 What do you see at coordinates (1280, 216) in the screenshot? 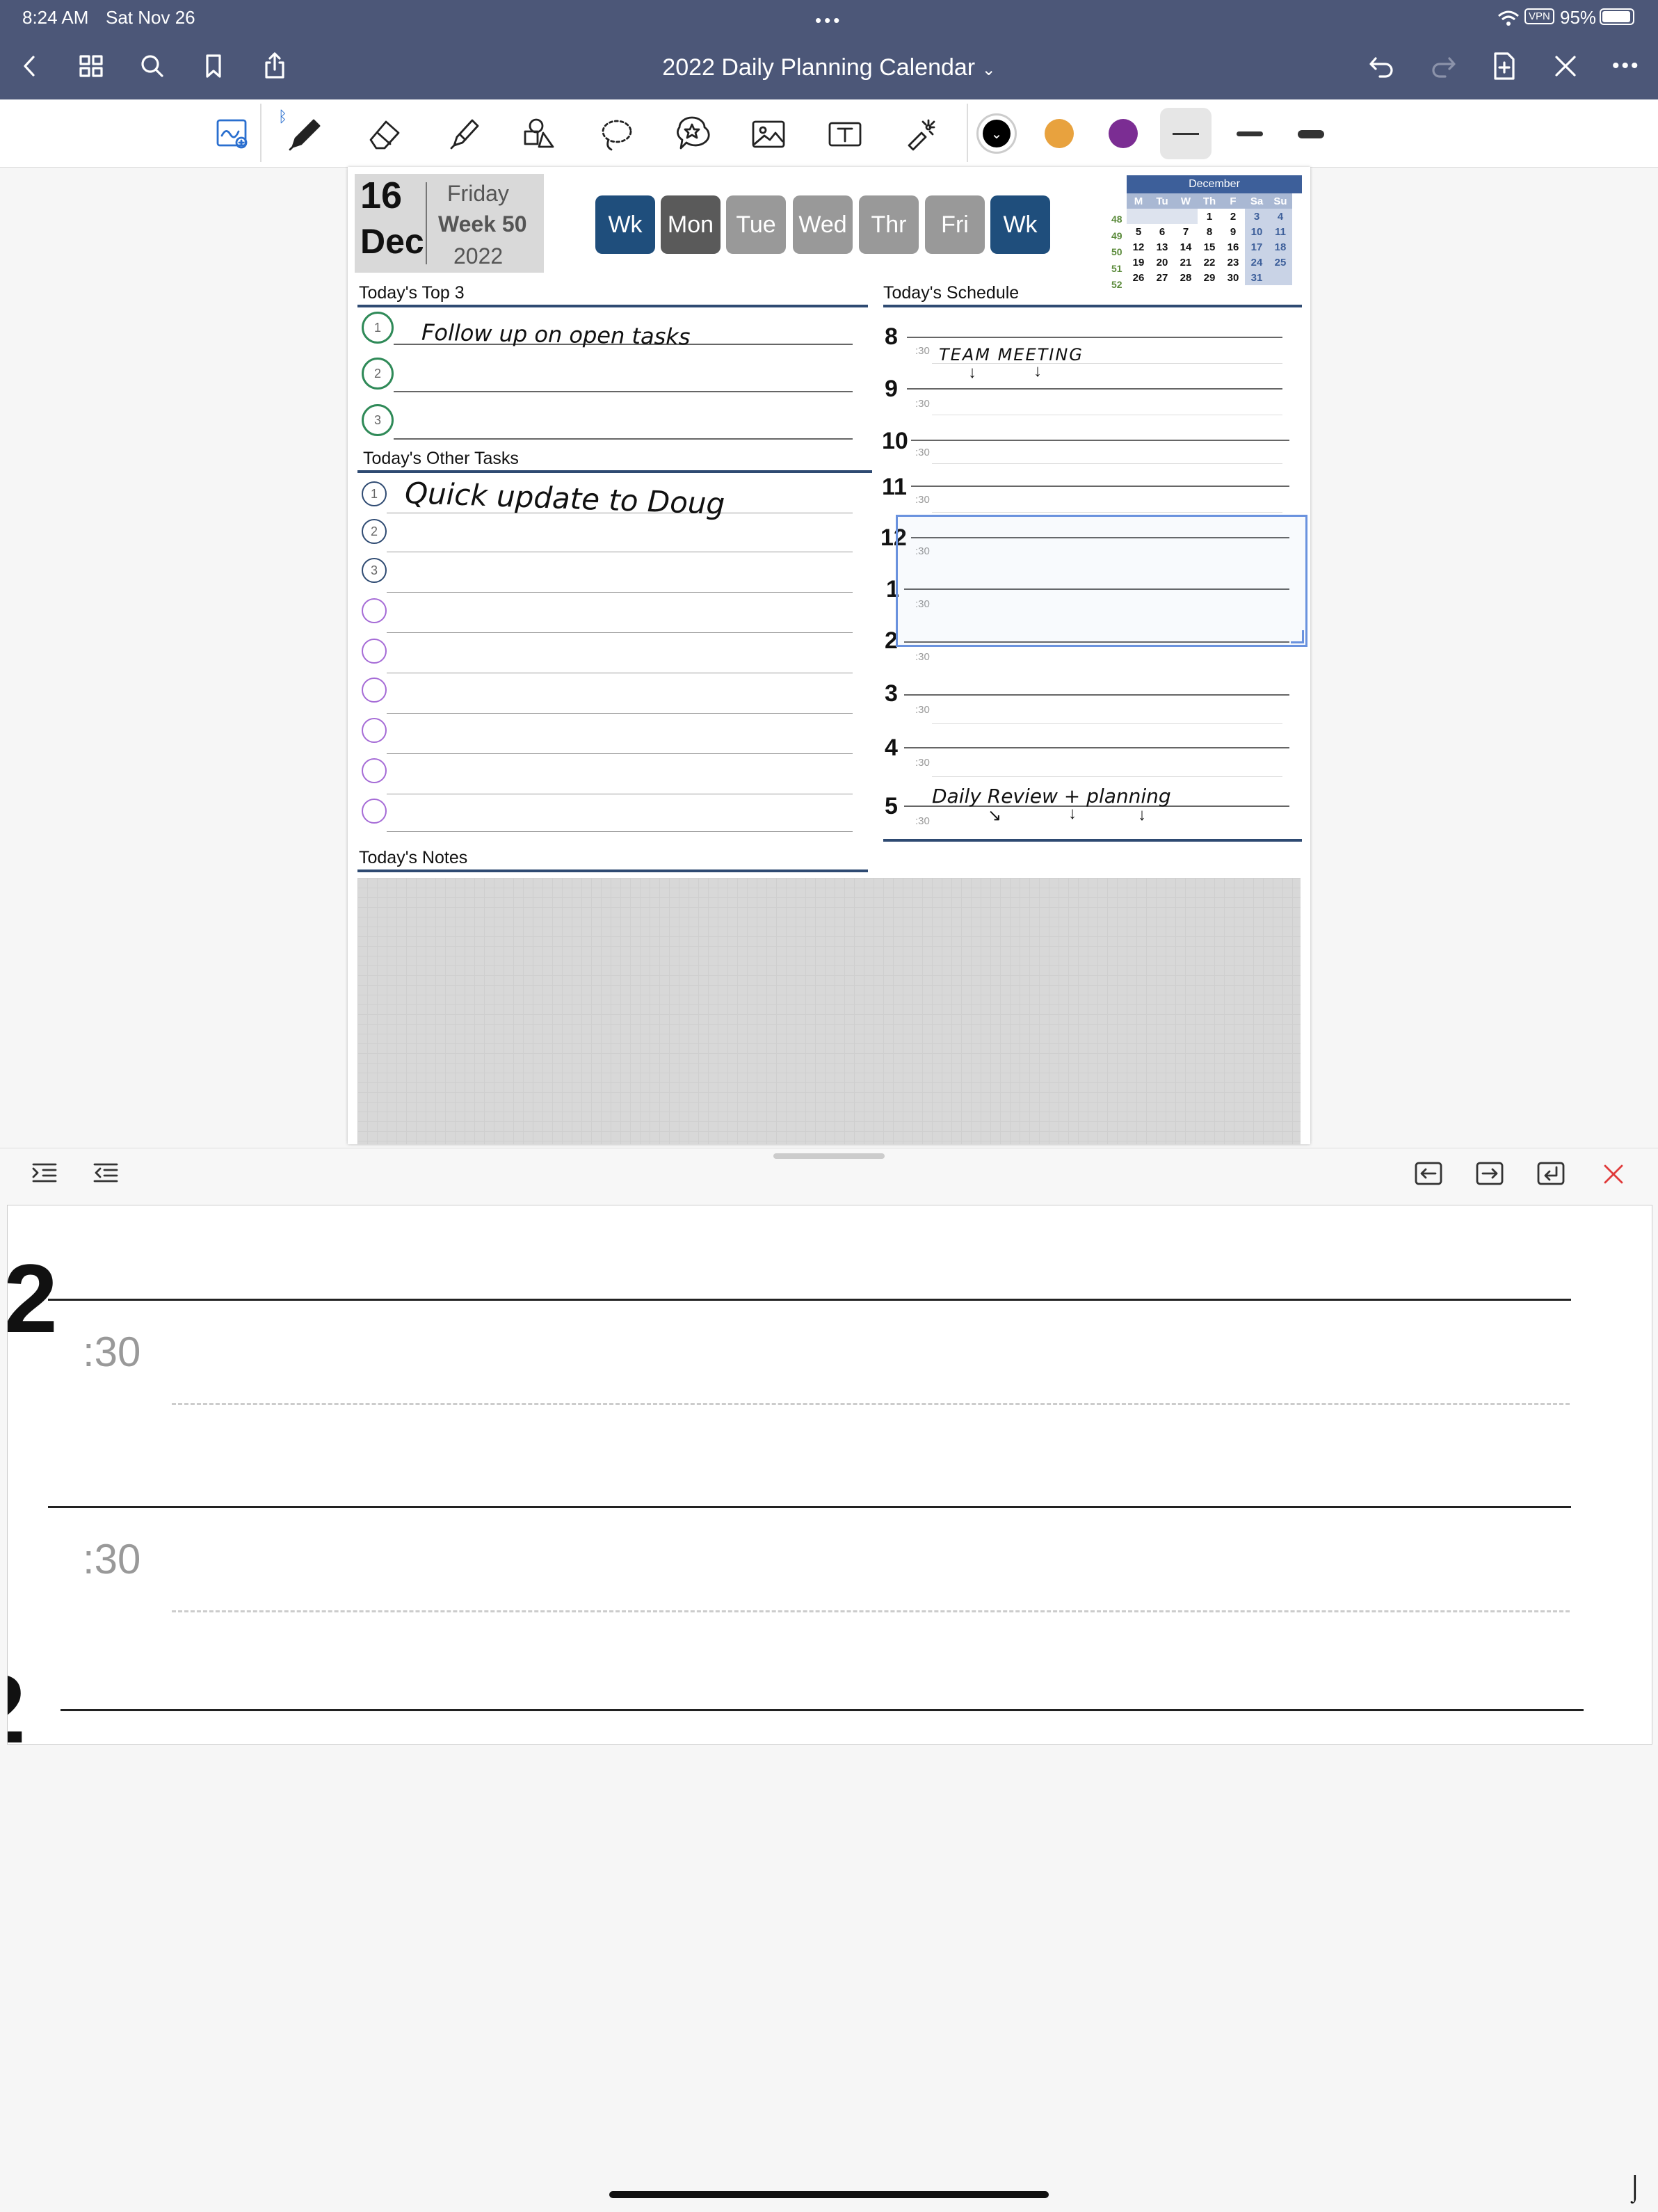
I see `mini-cal-day: 4` at bounding box center [1280, 216].